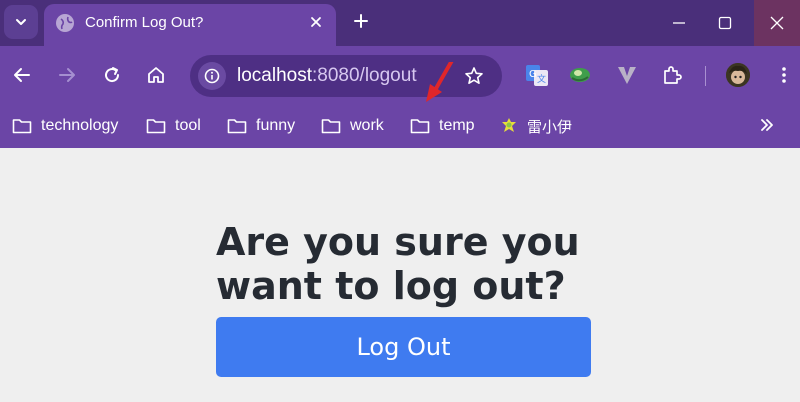  I want to click on close-tab-button, so click(316, 22).